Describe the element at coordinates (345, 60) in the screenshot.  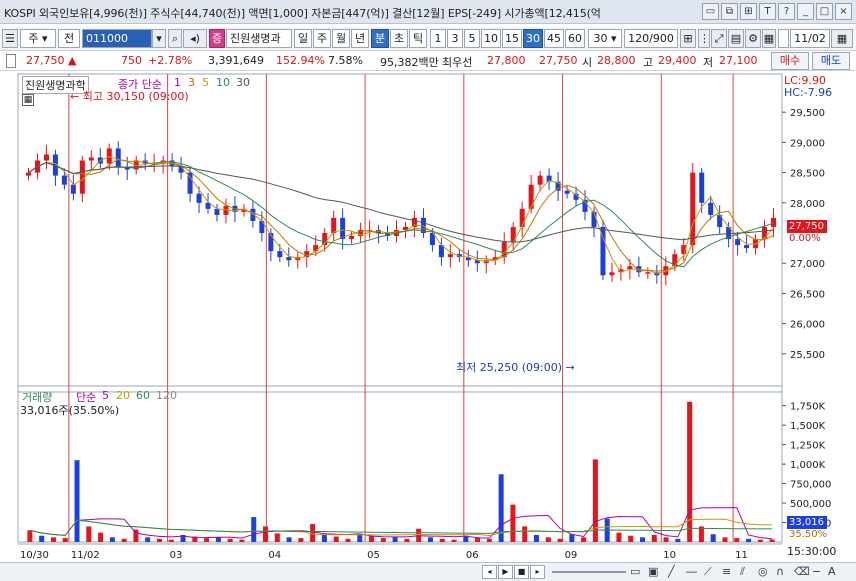
I see `turnover-rate: 7.58%` at that location.